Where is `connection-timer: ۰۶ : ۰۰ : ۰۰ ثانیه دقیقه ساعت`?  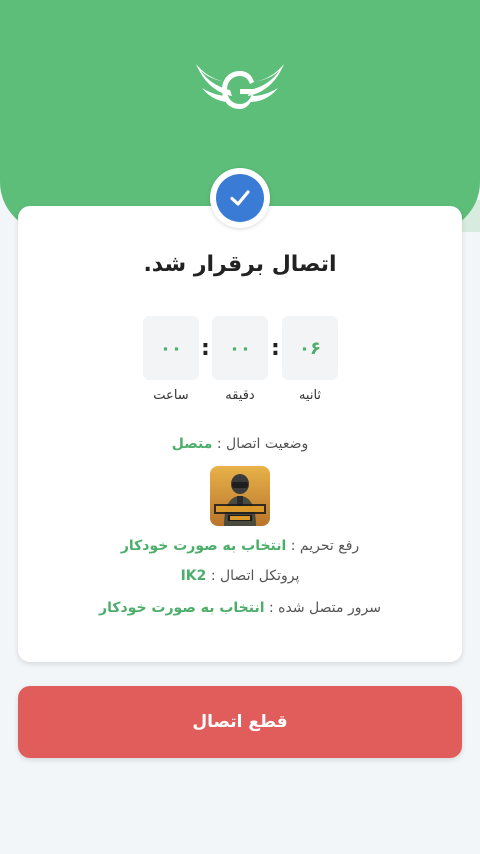 connection-timer: ۰۶ : ۰۰ : ۰۰ ثانیه دقیقه ساعت is located at coordinates (240, 366).